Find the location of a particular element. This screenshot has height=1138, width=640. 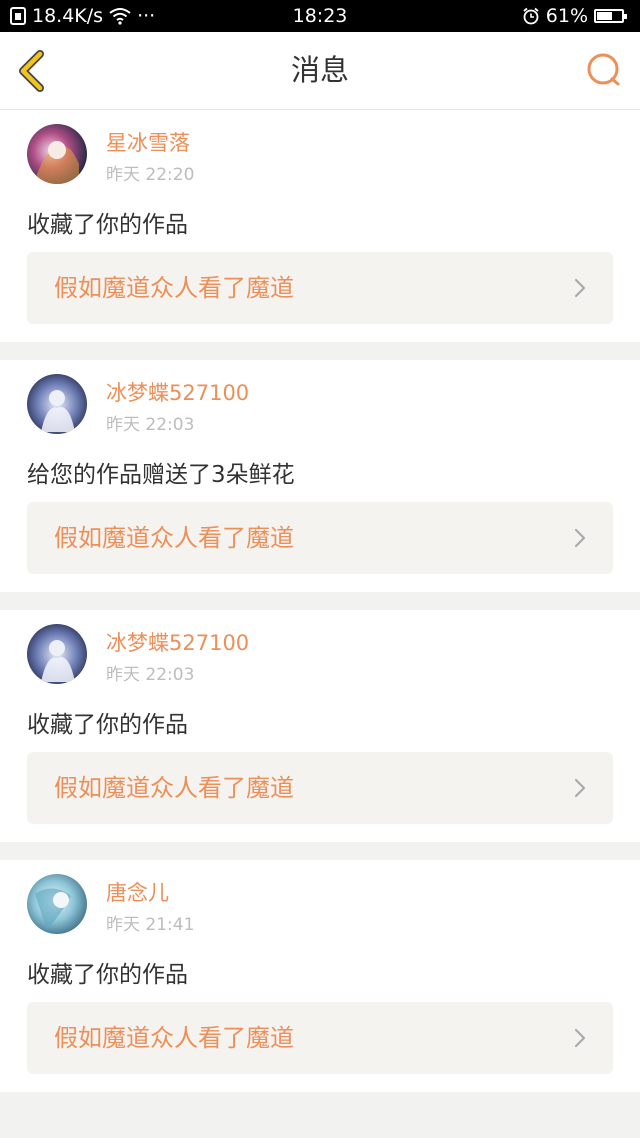

search-button is located at coordinates (604, 70).